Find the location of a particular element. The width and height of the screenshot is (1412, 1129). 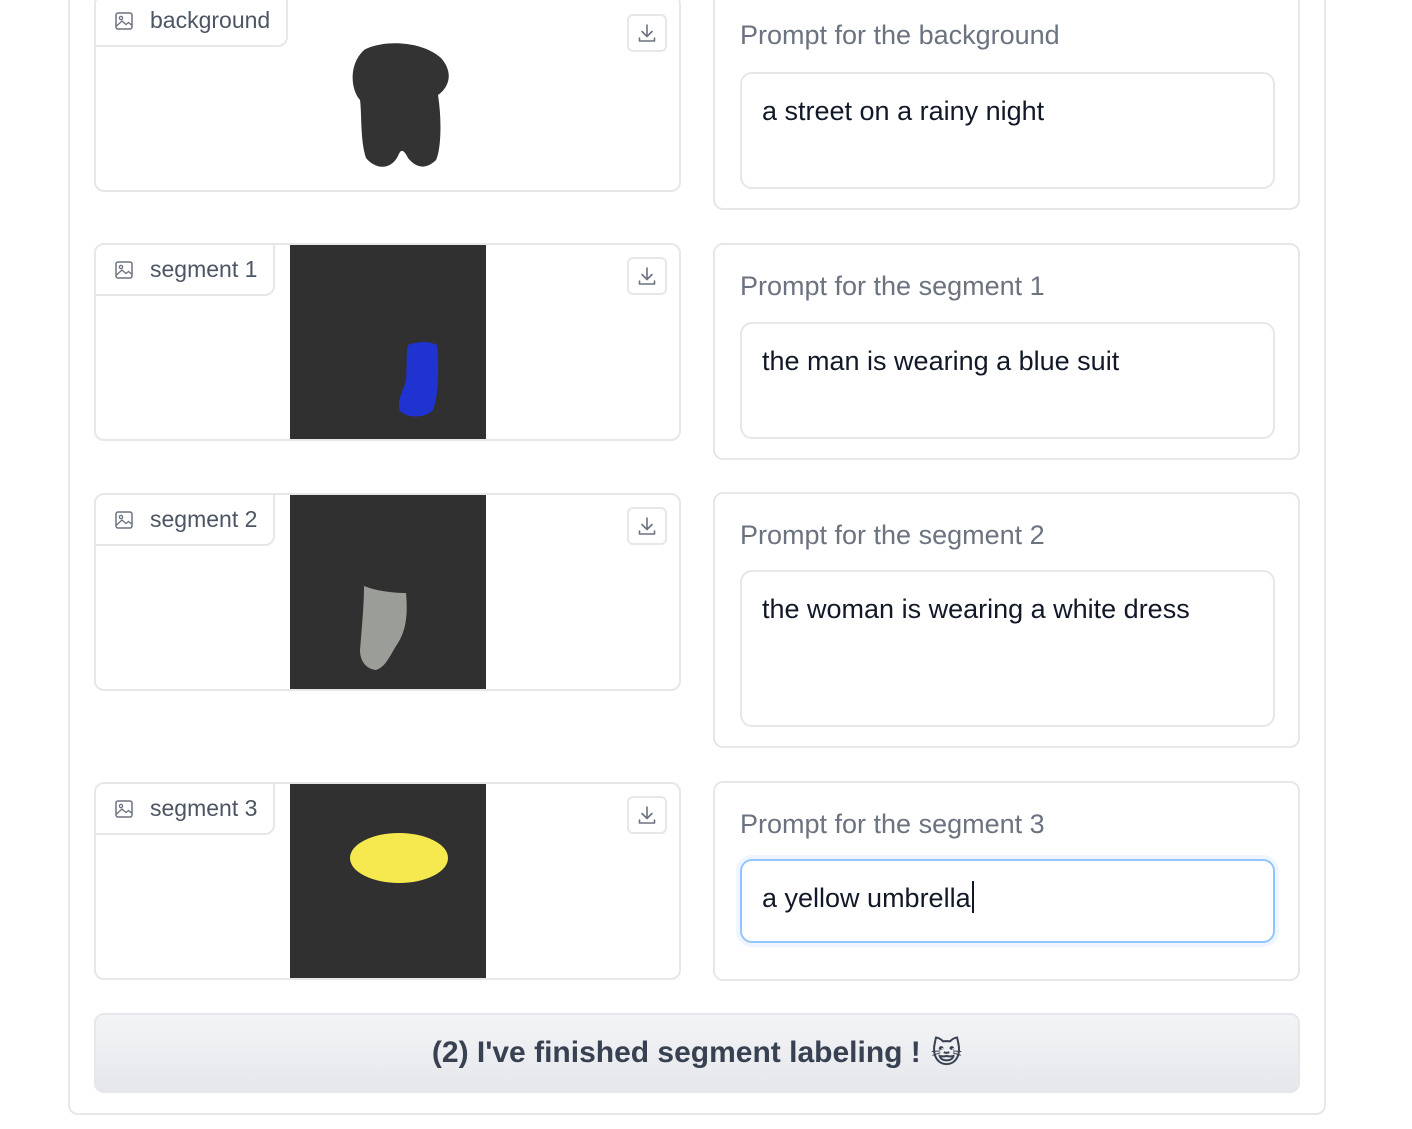

image-label-segment-2: segment 2 is located at coordinates (186, 520).